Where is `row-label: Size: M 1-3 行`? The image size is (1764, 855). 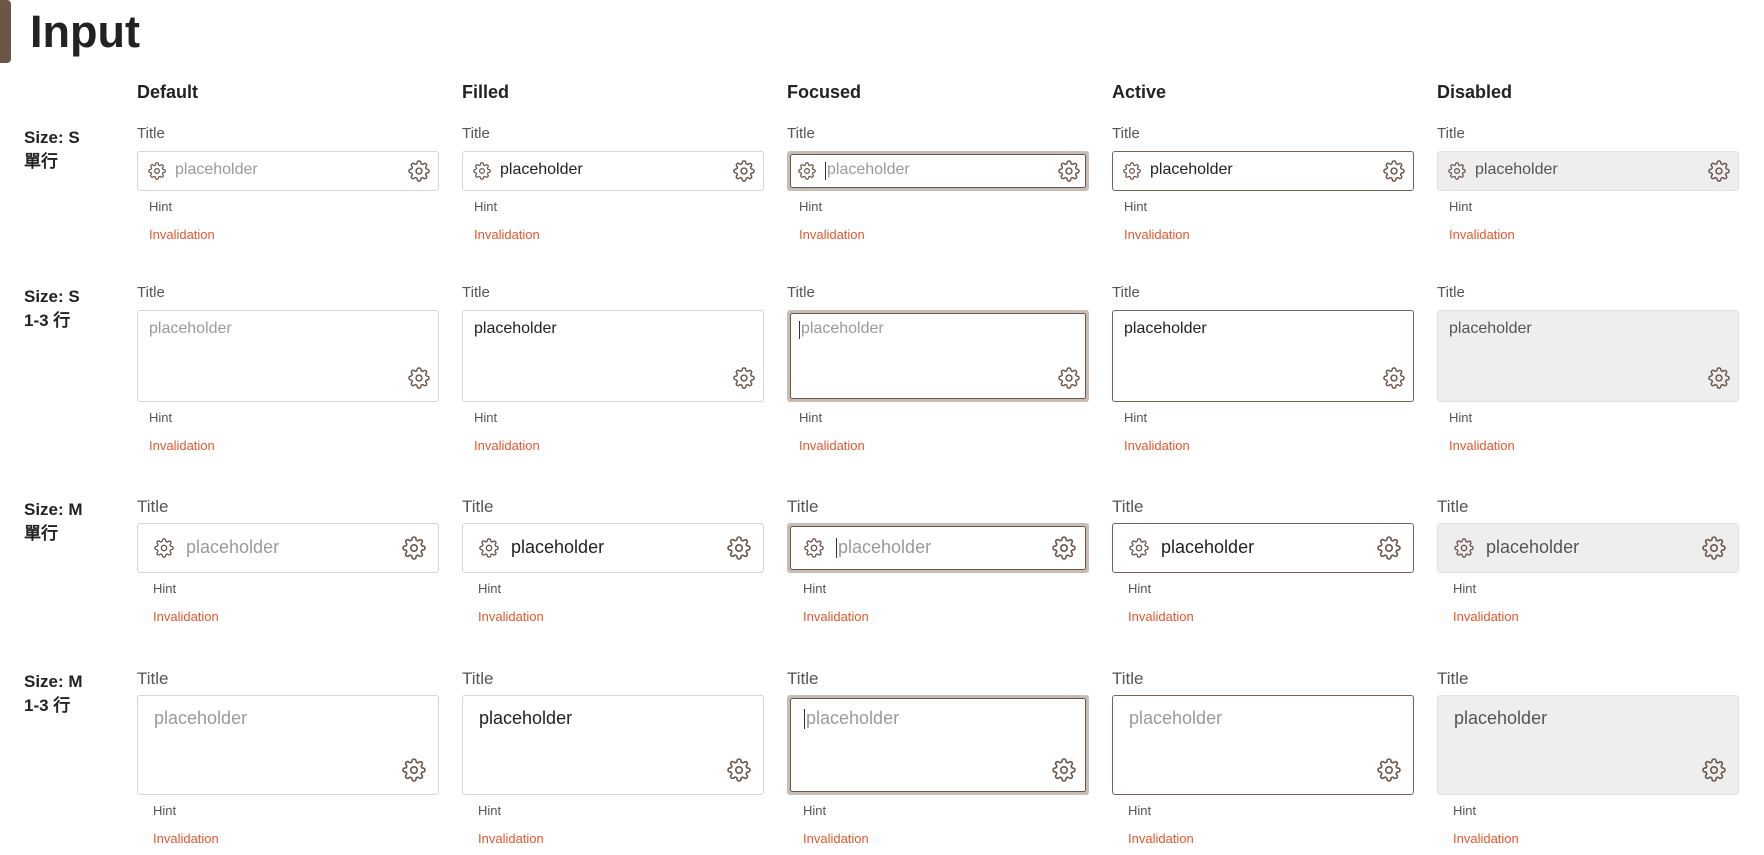 row-label: Size: M 1-3 行 is located at coordinates (53, 693).